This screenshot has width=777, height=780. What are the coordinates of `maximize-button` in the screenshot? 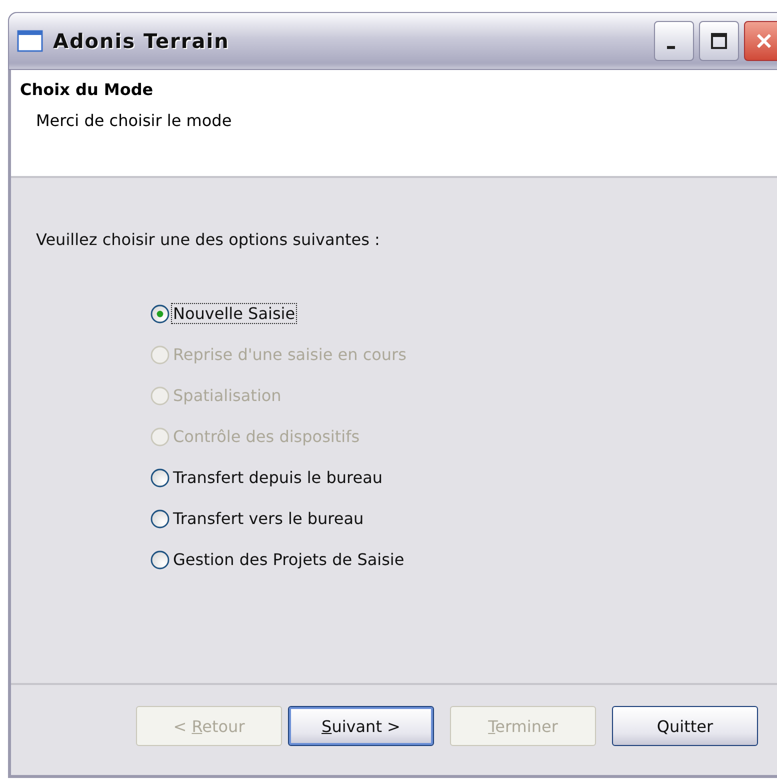 It's located at (719, 41).